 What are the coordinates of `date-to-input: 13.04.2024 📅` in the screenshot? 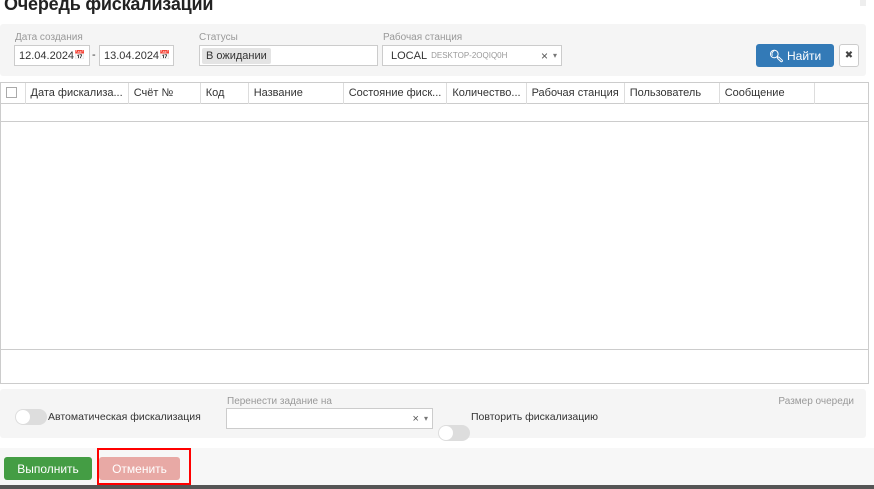 It's located at (136, 55).